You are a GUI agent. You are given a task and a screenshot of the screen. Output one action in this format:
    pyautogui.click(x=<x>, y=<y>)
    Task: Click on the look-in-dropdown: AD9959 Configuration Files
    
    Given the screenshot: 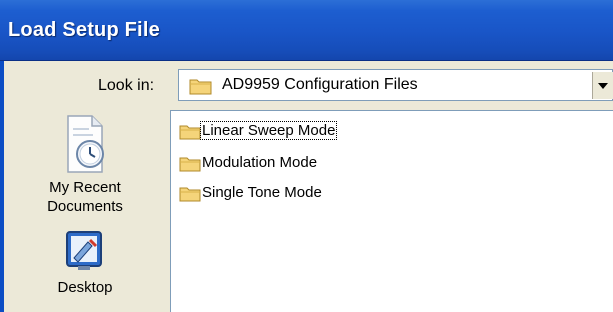 What is the action you would take?
    pyautogui.click(x=395, y=85)
    